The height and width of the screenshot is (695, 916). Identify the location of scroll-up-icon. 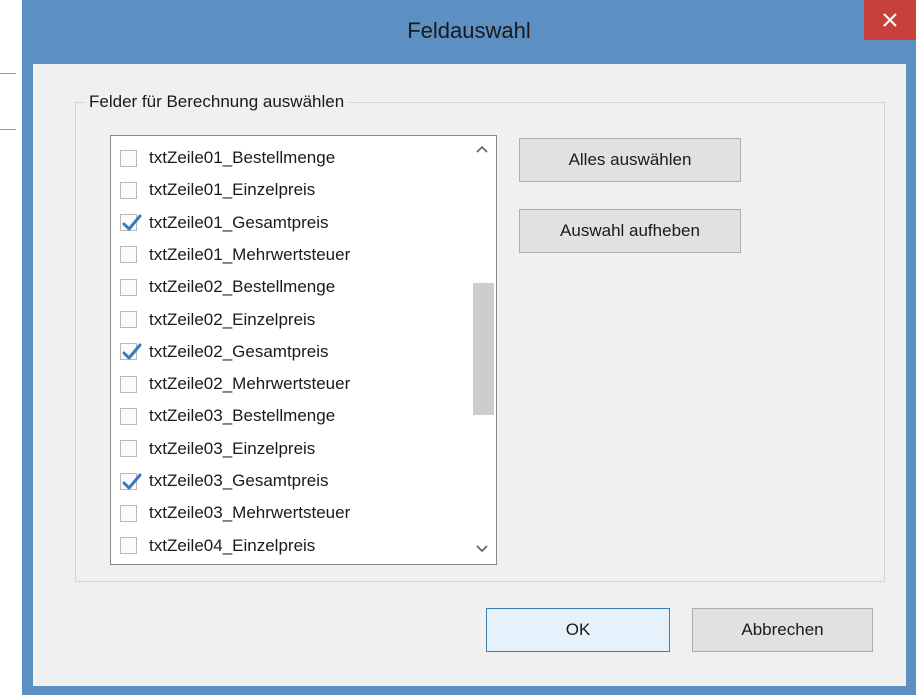
(482, 150).